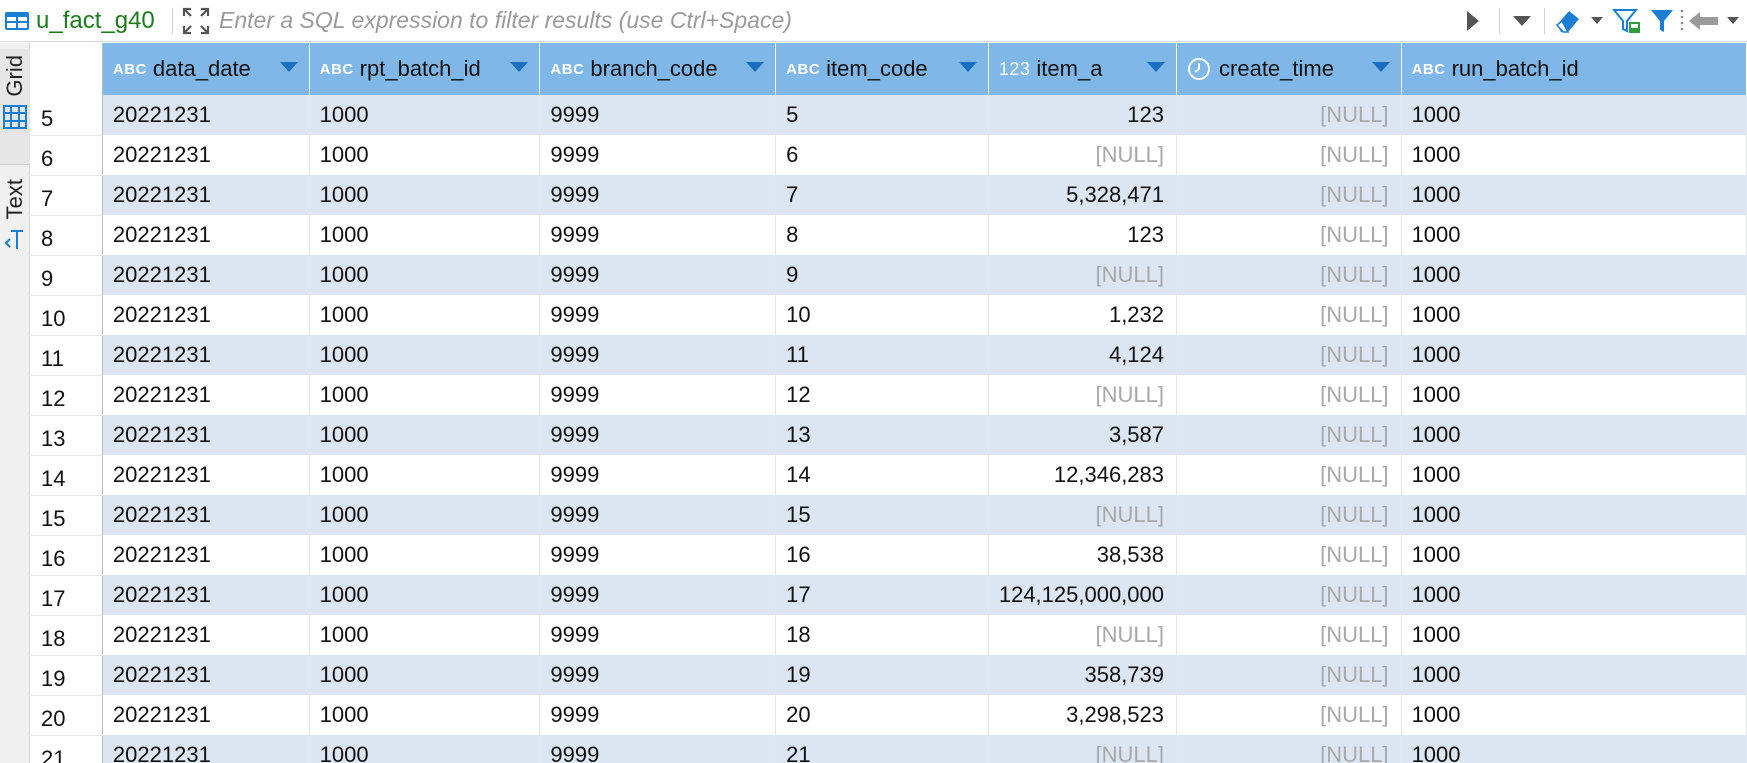 The width and height of the screenshot is (1747, 763). I want to click on filter-input, so click(833, 20).